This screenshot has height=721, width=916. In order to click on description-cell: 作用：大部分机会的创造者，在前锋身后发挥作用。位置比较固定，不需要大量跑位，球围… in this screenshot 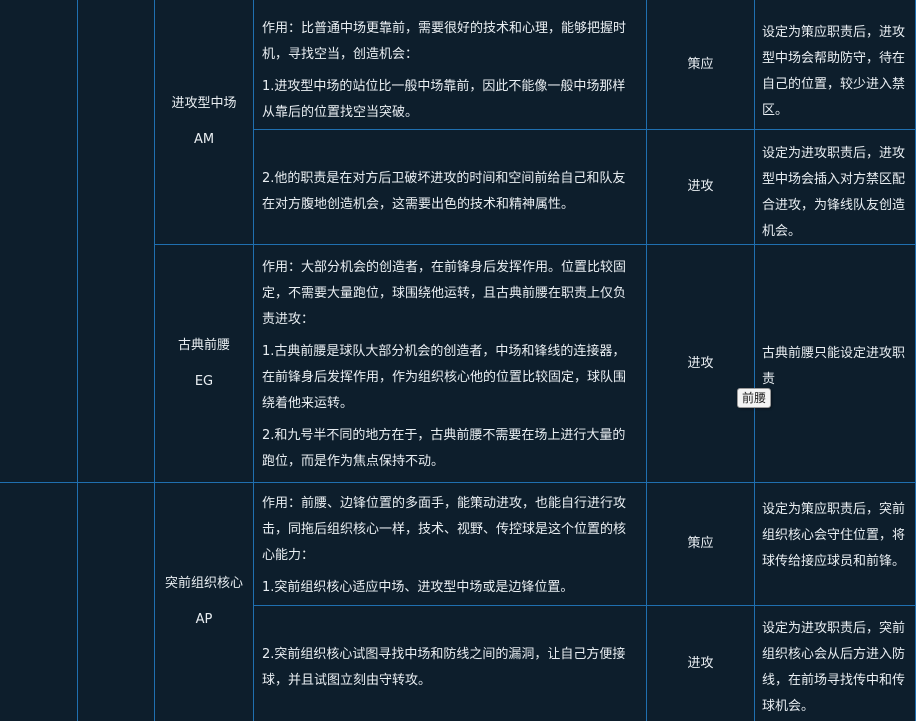, I will do `click(450, 364)`.